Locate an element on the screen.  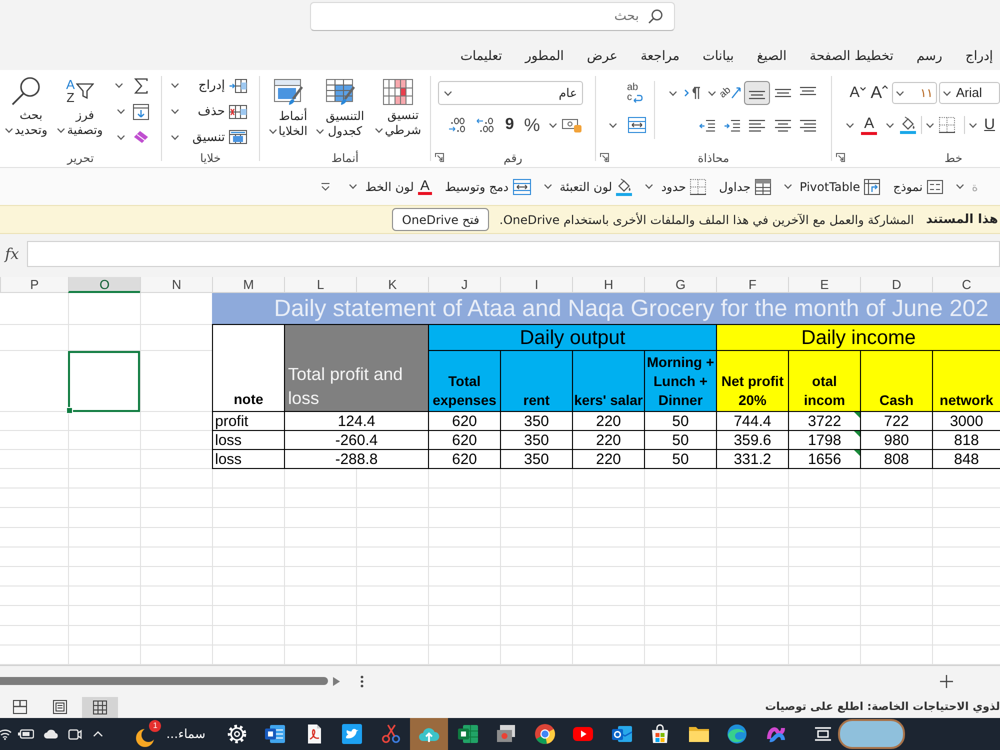
page-break-view-icon is located at coordinates (20, 707).